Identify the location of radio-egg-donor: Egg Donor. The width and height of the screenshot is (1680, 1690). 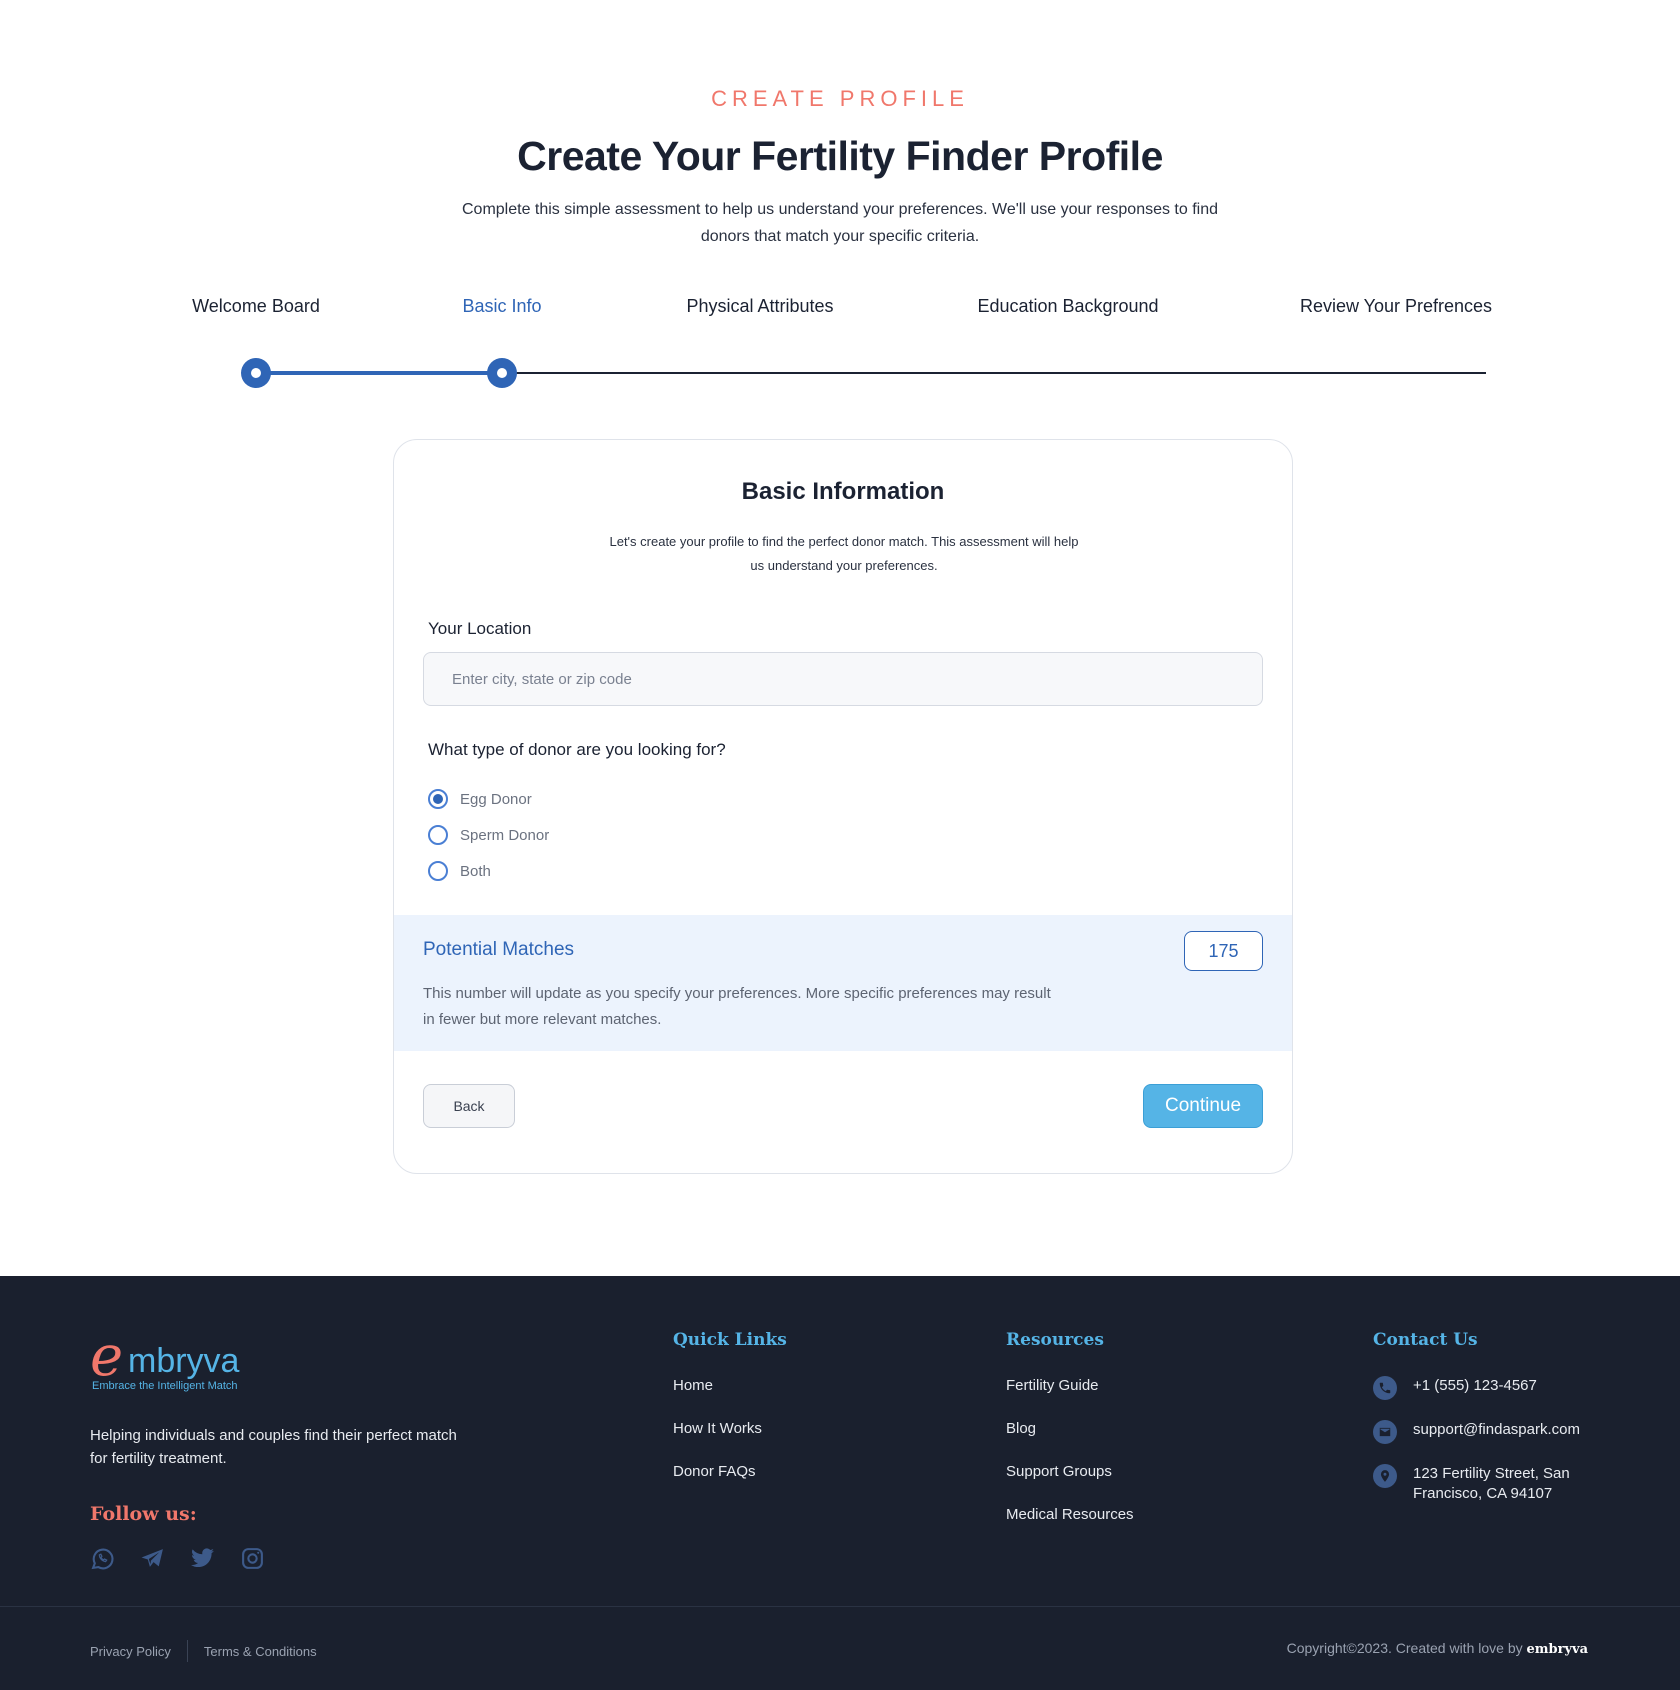
(480, 799).